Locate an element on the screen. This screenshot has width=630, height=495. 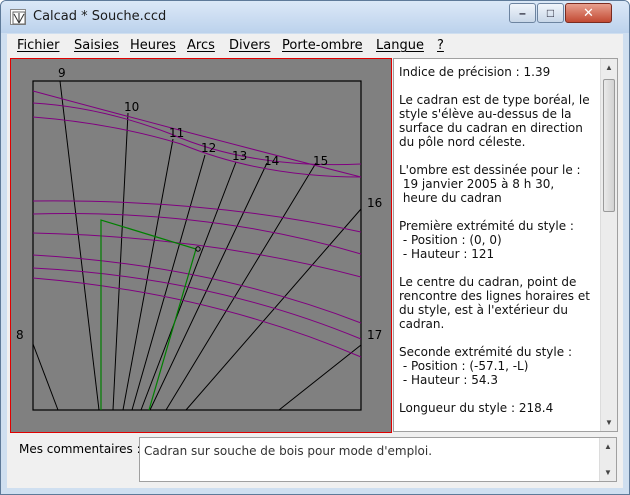
menu-fichier: Fichier is located at coordinates (38, 45).